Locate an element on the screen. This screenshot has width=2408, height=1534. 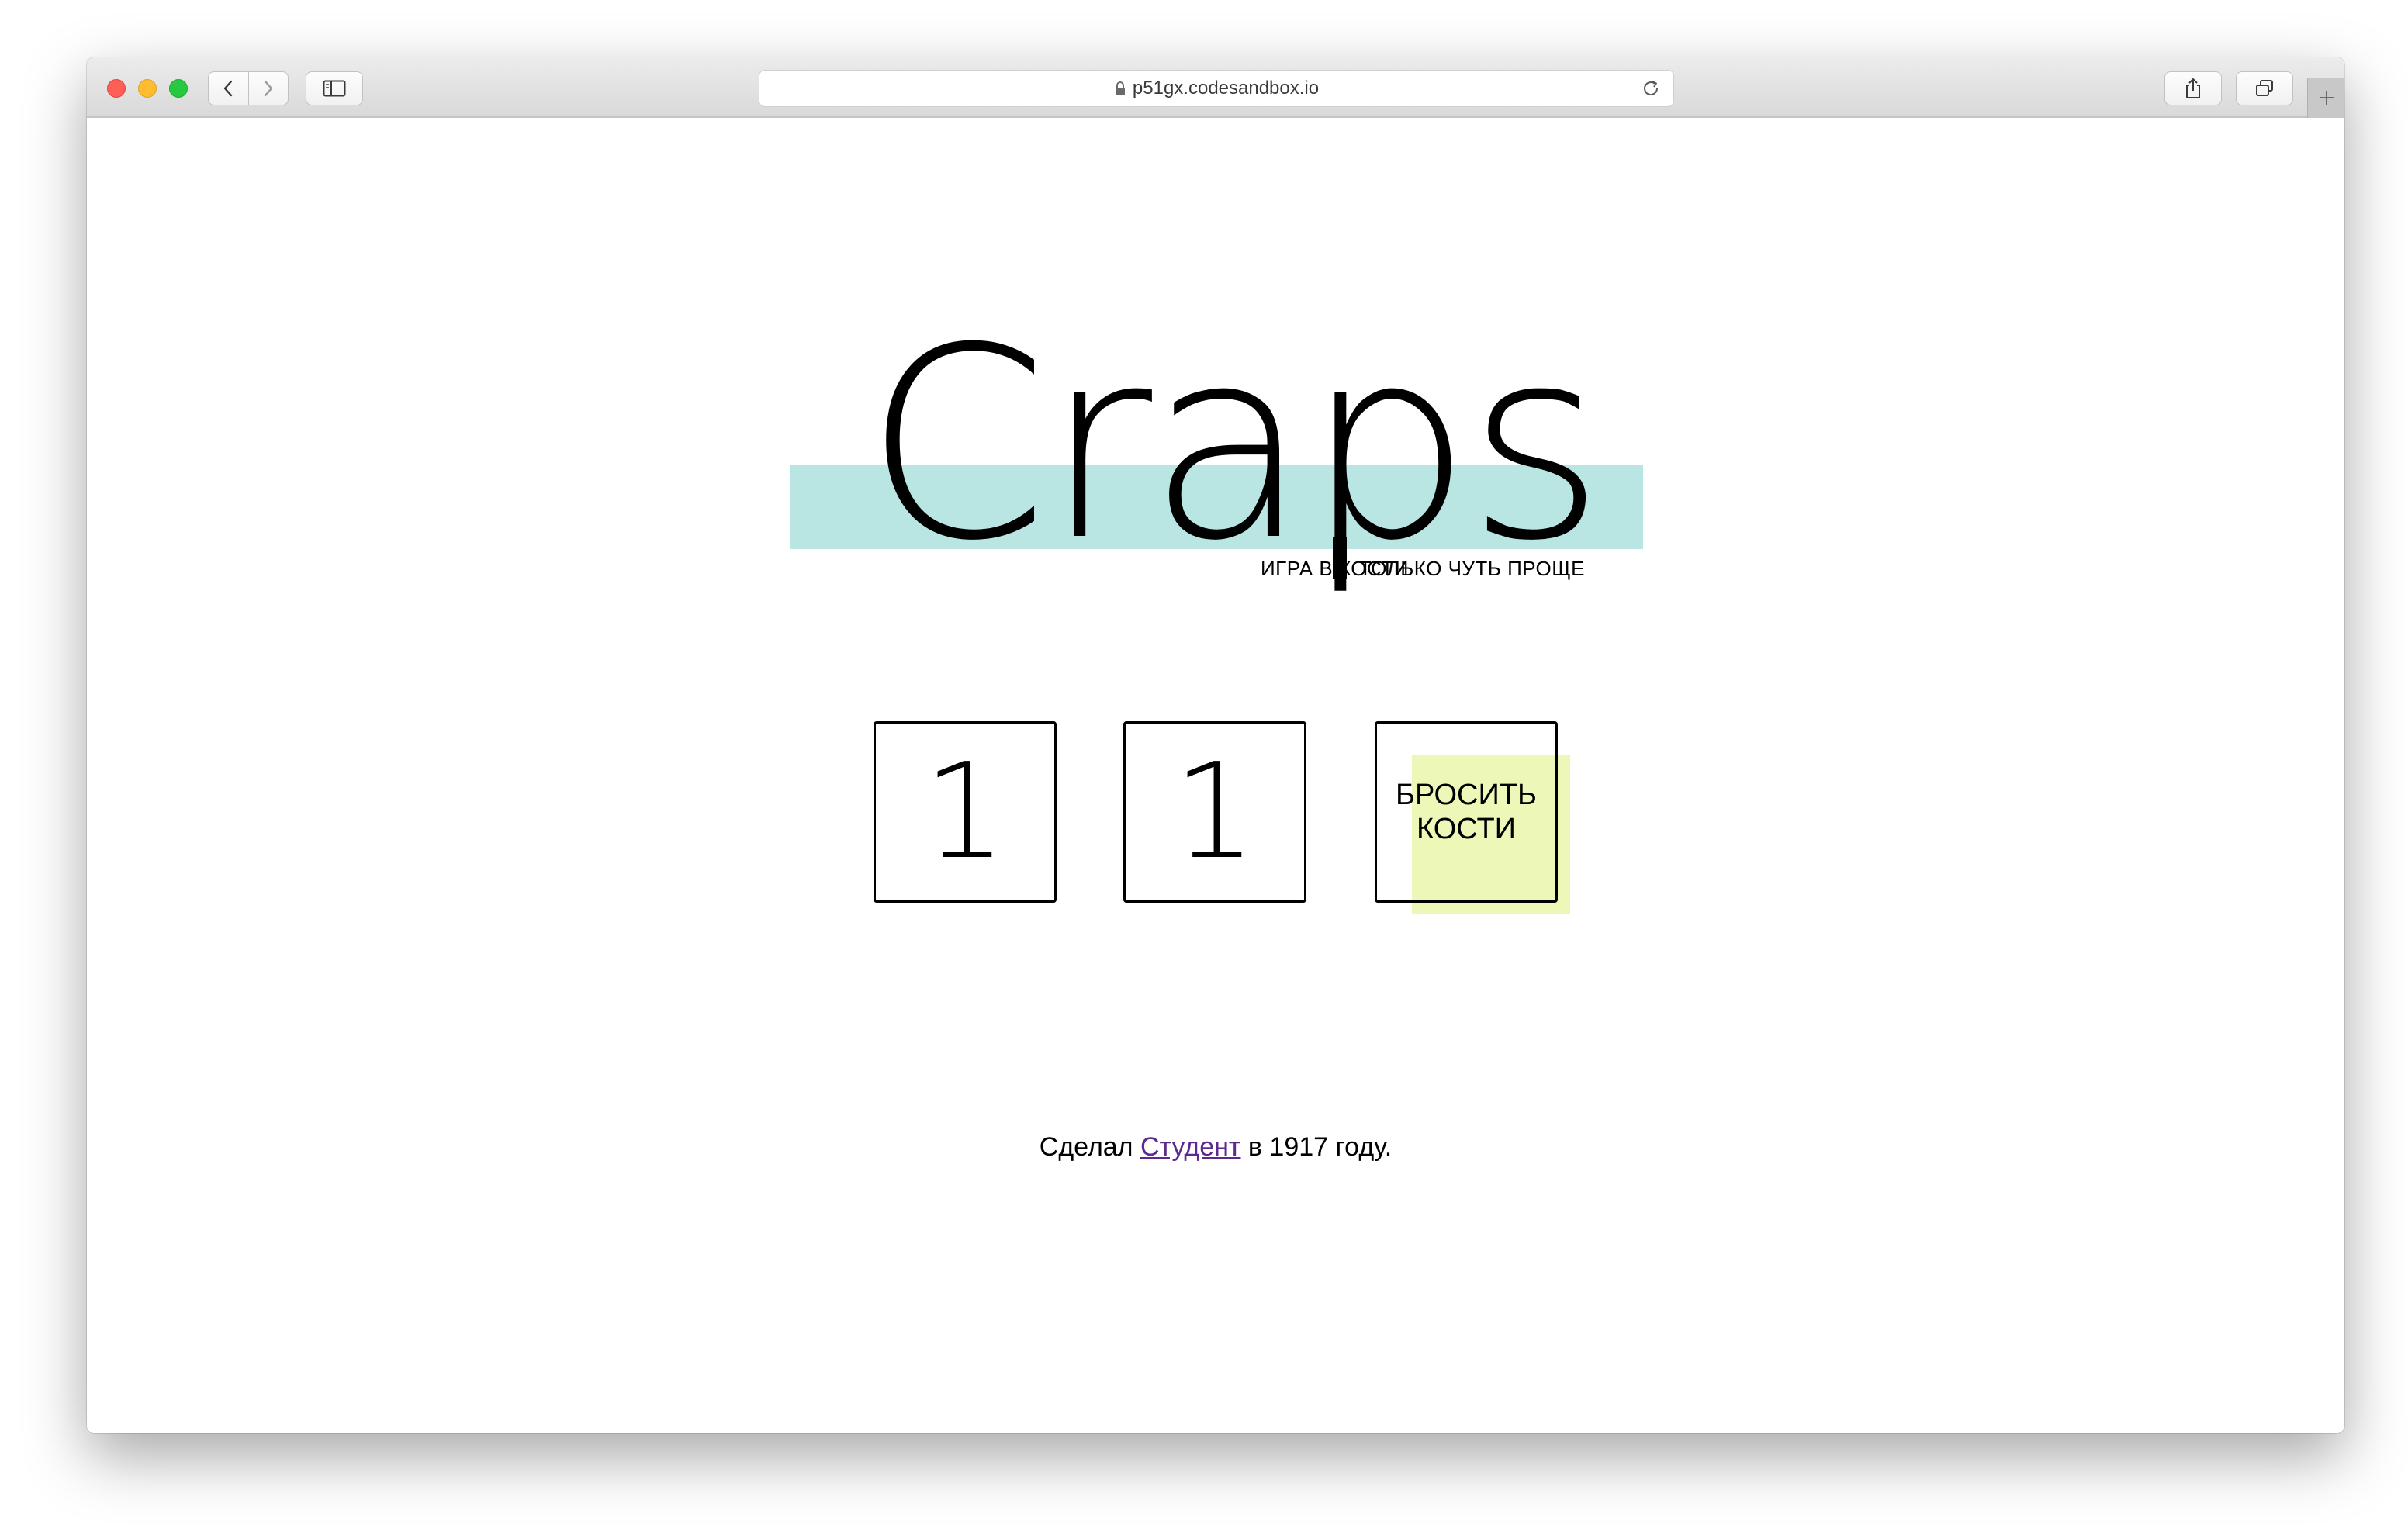
url-text: p51gx.codesandbox.io is located at coordinates (1226, 88).